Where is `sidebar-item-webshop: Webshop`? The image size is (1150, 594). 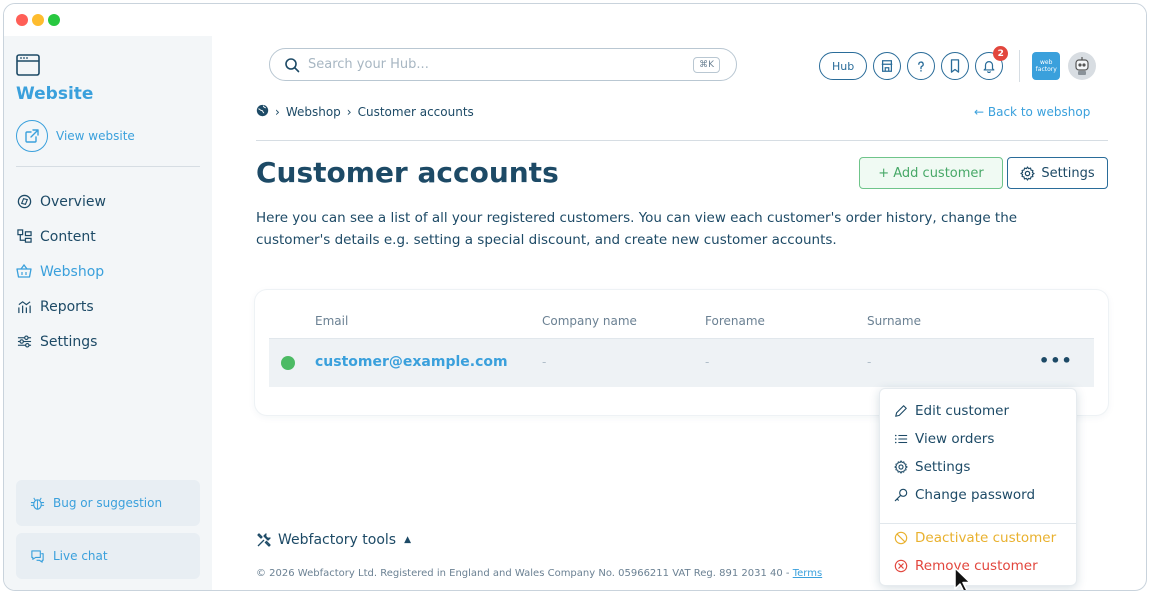 sidebar-item-webshop: Webshop is located at coordinates (111, 271).